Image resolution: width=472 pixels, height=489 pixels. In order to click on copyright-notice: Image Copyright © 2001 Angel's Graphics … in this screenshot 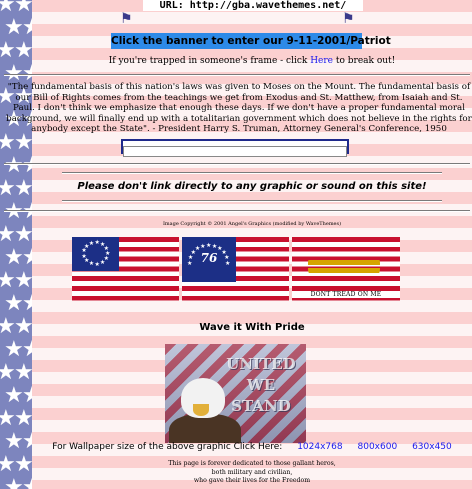, I will do `click(252, 224)`.